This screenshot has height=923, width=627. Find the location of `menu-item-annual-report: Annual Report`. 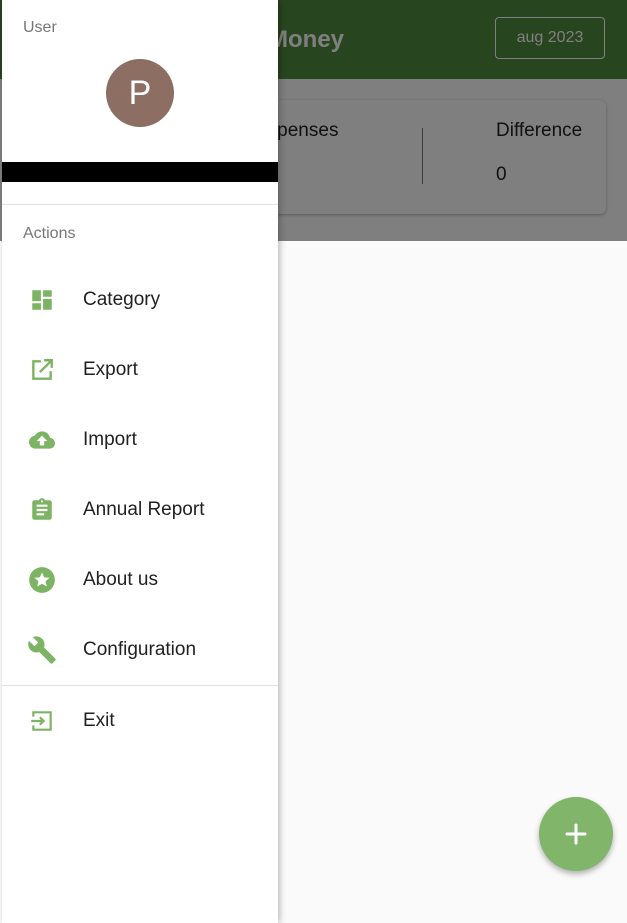

menu-item-annual-report: Annual Report is located at coordinates (140, 510).